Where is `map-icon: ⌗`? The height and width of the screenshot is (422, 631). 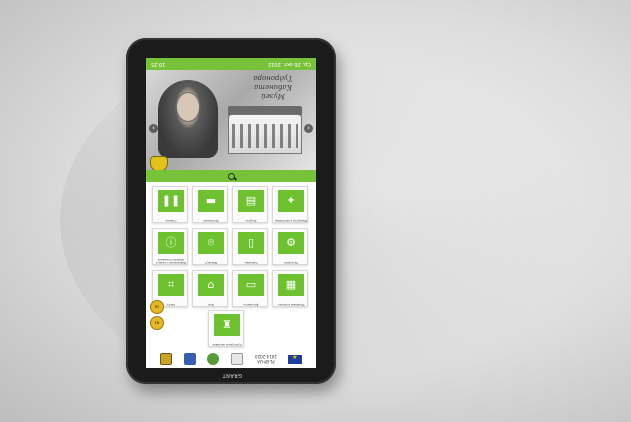 map-icon: ⌗ is located at coordinates (171, 285).